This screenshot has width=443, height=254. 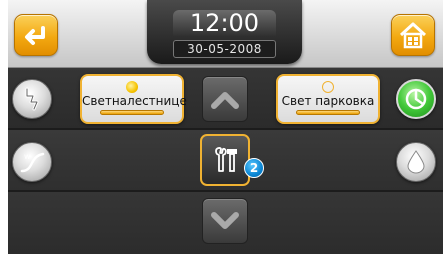 I want to click on scroll-up-button, so click(x=225, y=99).